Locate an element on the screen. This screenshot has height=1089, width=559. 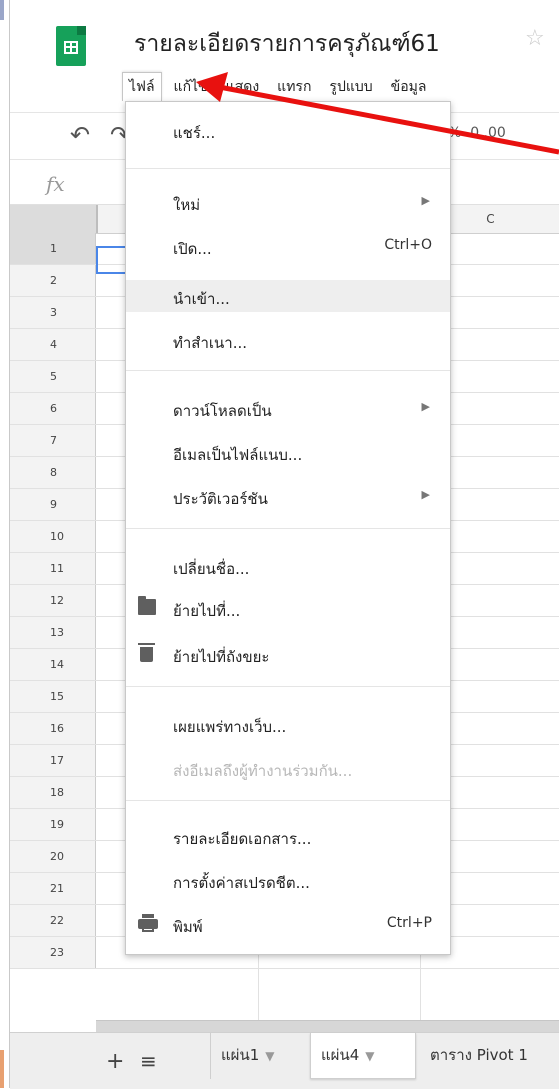
menu-insert: แทรก is located at coordinates (294, 87).